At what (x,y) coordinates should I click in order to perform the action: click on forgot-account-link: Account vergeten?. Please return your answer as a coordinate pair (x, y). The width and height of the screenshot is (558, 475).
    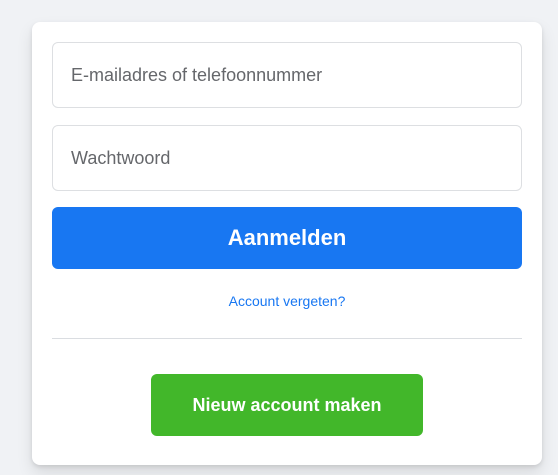
    Looking at the image, I should click on (287, 301).